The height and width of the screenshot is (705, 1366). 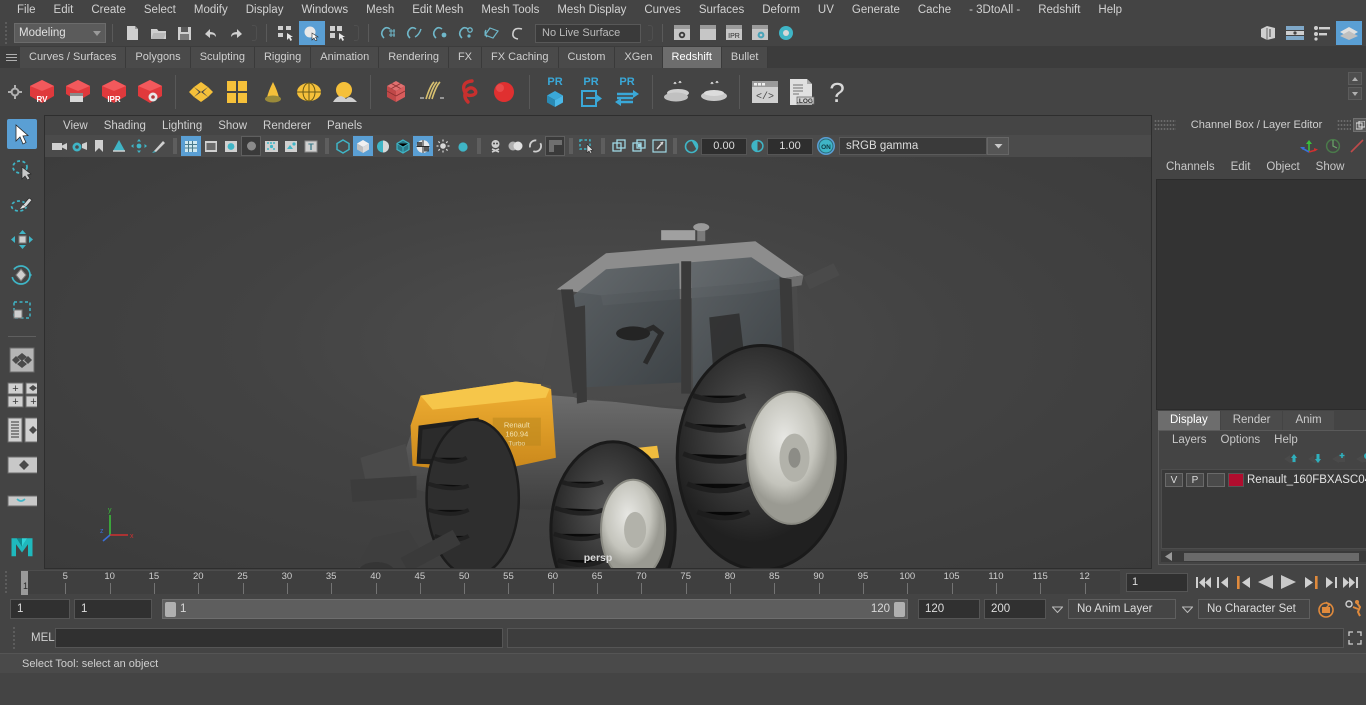 What do you see at coordinates (708, 33) in the screenshot?
I see `render-current-frame-icon` at bounding box center [708, 33].